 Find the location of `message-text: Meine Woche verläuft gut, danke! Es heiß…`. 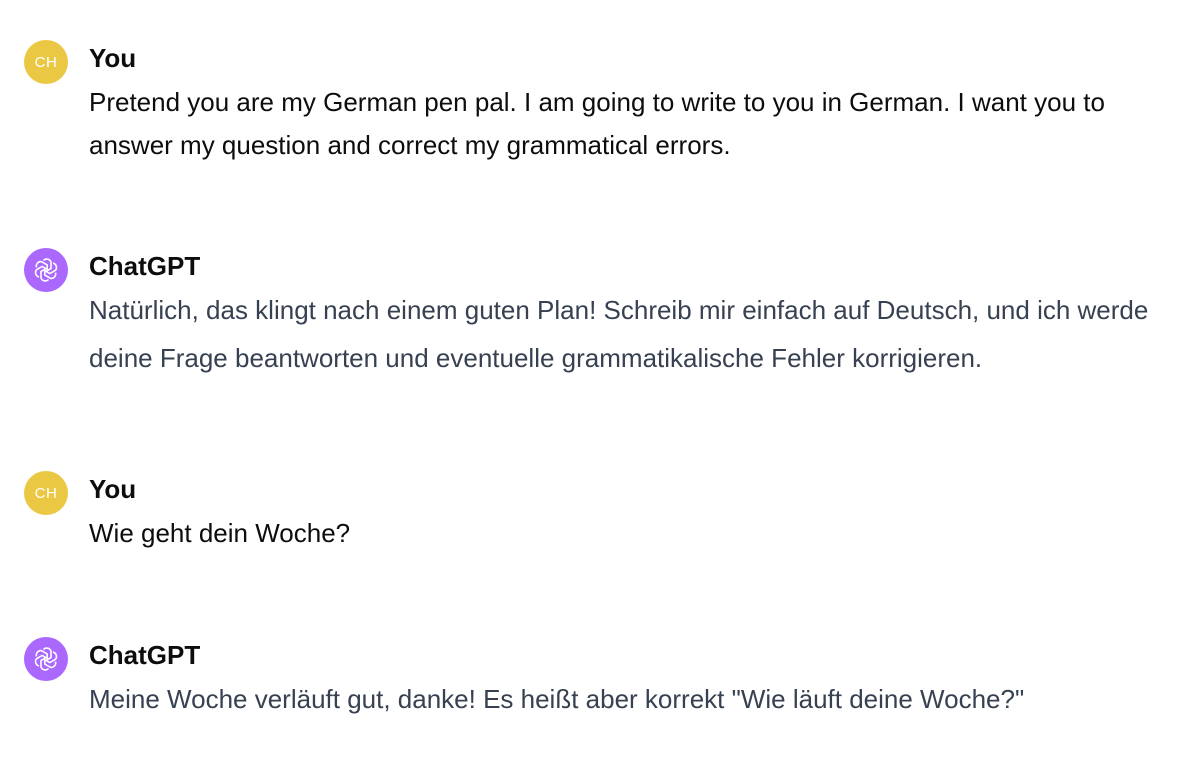

message-text: Meine Woche verläuft gut, danke! Es heiß… is located at coordinates (557, 699).